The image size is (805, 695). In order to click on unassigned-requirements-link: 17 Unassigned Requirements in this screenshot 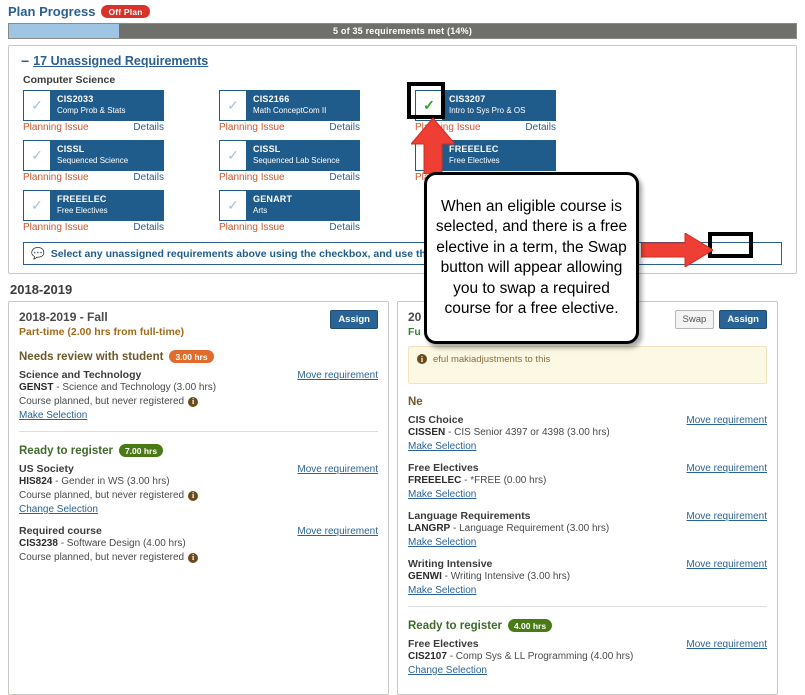, I will do `click(120, 61)`.